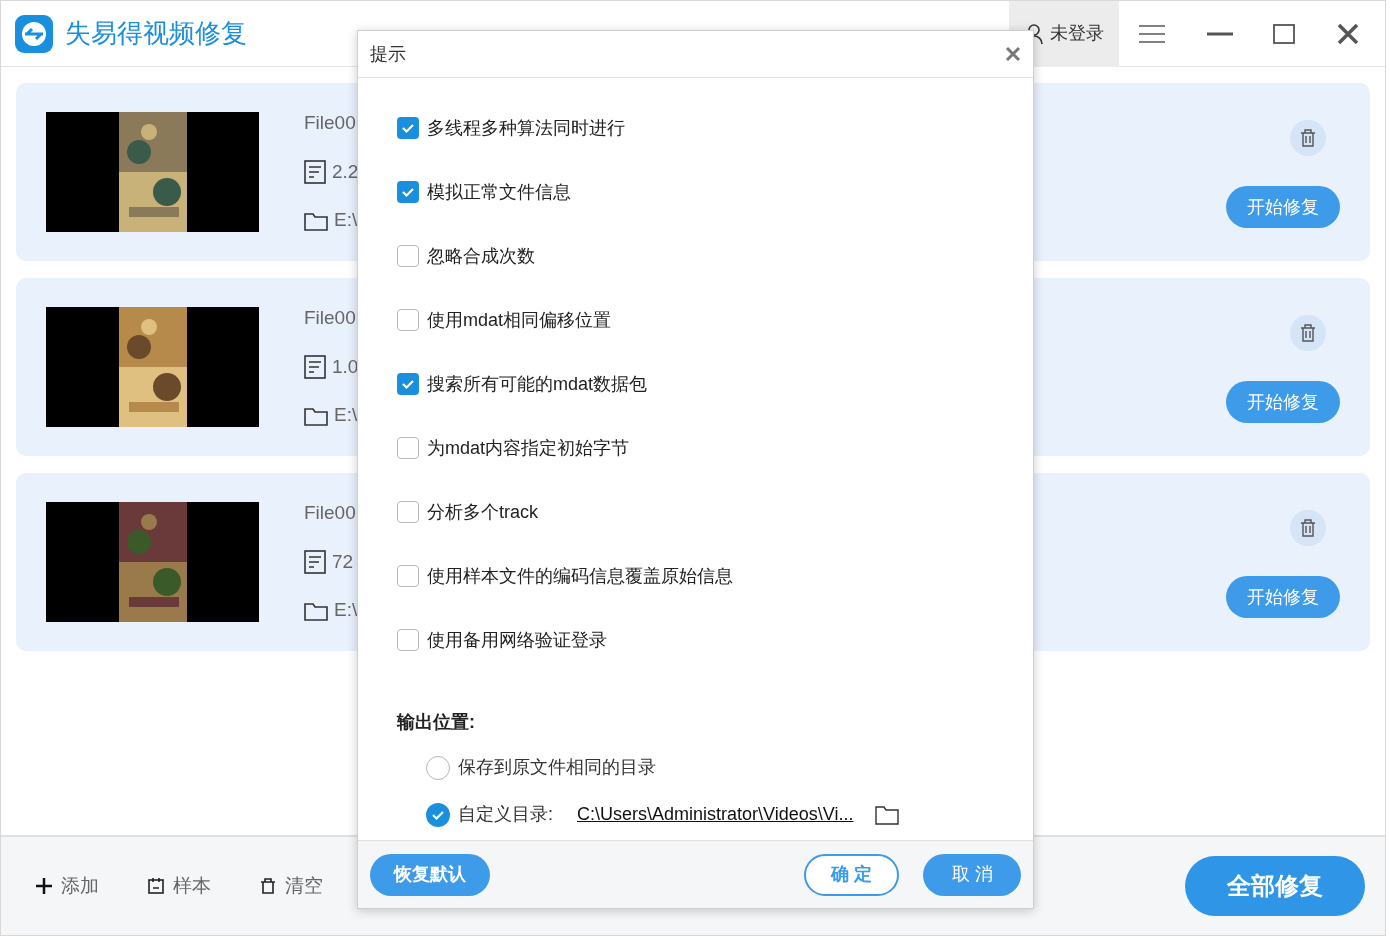 This screenshot has width=1390, height=940. Describe the element at coordinates (528, 448) in the screenshot. I see `option-label: 为mdat内容指定初始字节` at that location.